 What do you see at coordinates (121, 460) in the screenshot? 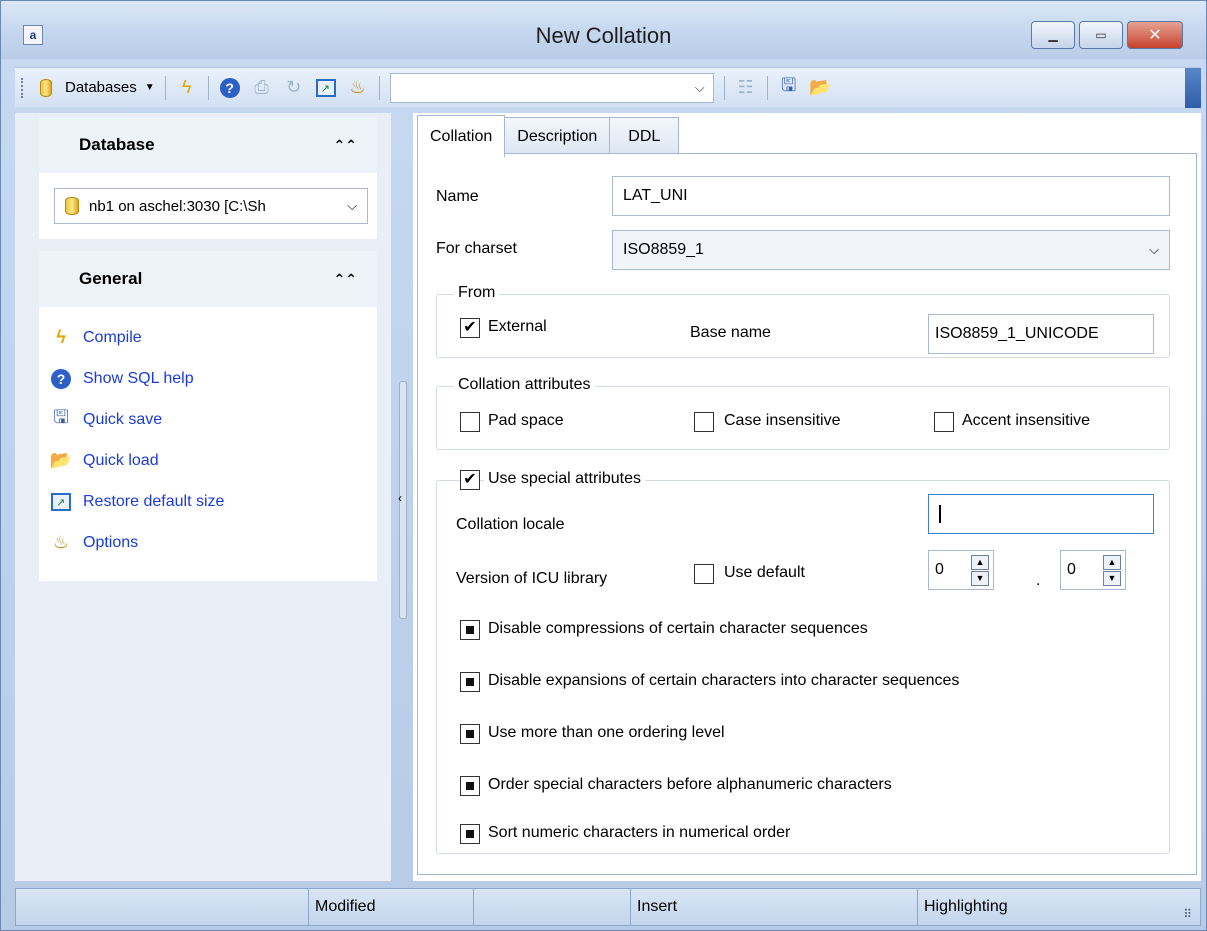
I see `quick-load-label: Quick load` at bounding box center [121, 460].